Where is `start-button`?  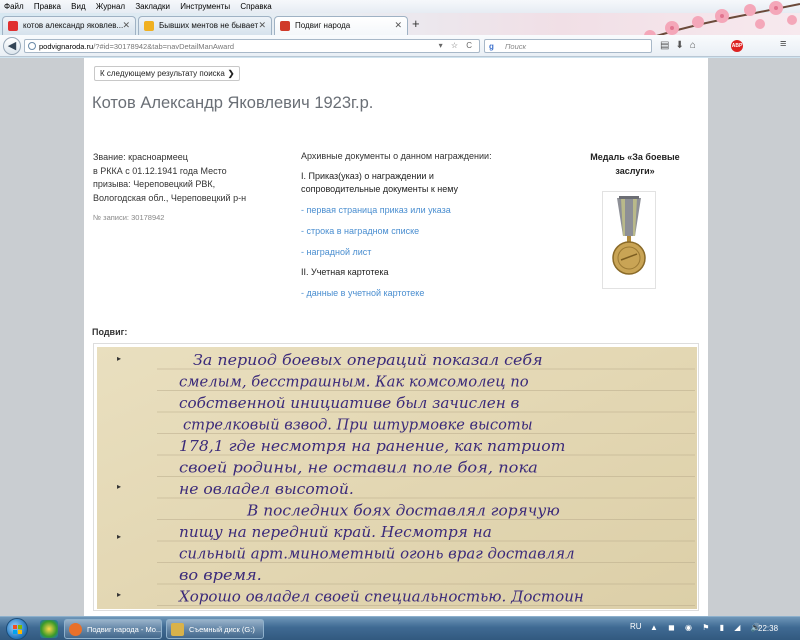 start-button is located at coordinates (17, 629).